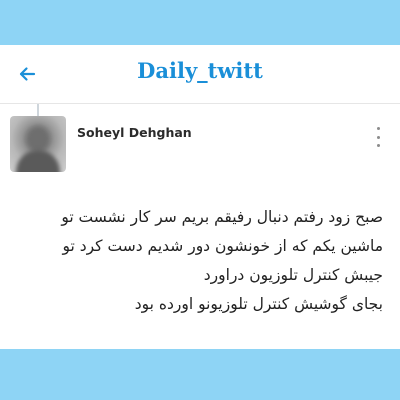 Image resolution: width=400 pixels, height=400 pixels. I want to click on avatar, so click(38, 144).